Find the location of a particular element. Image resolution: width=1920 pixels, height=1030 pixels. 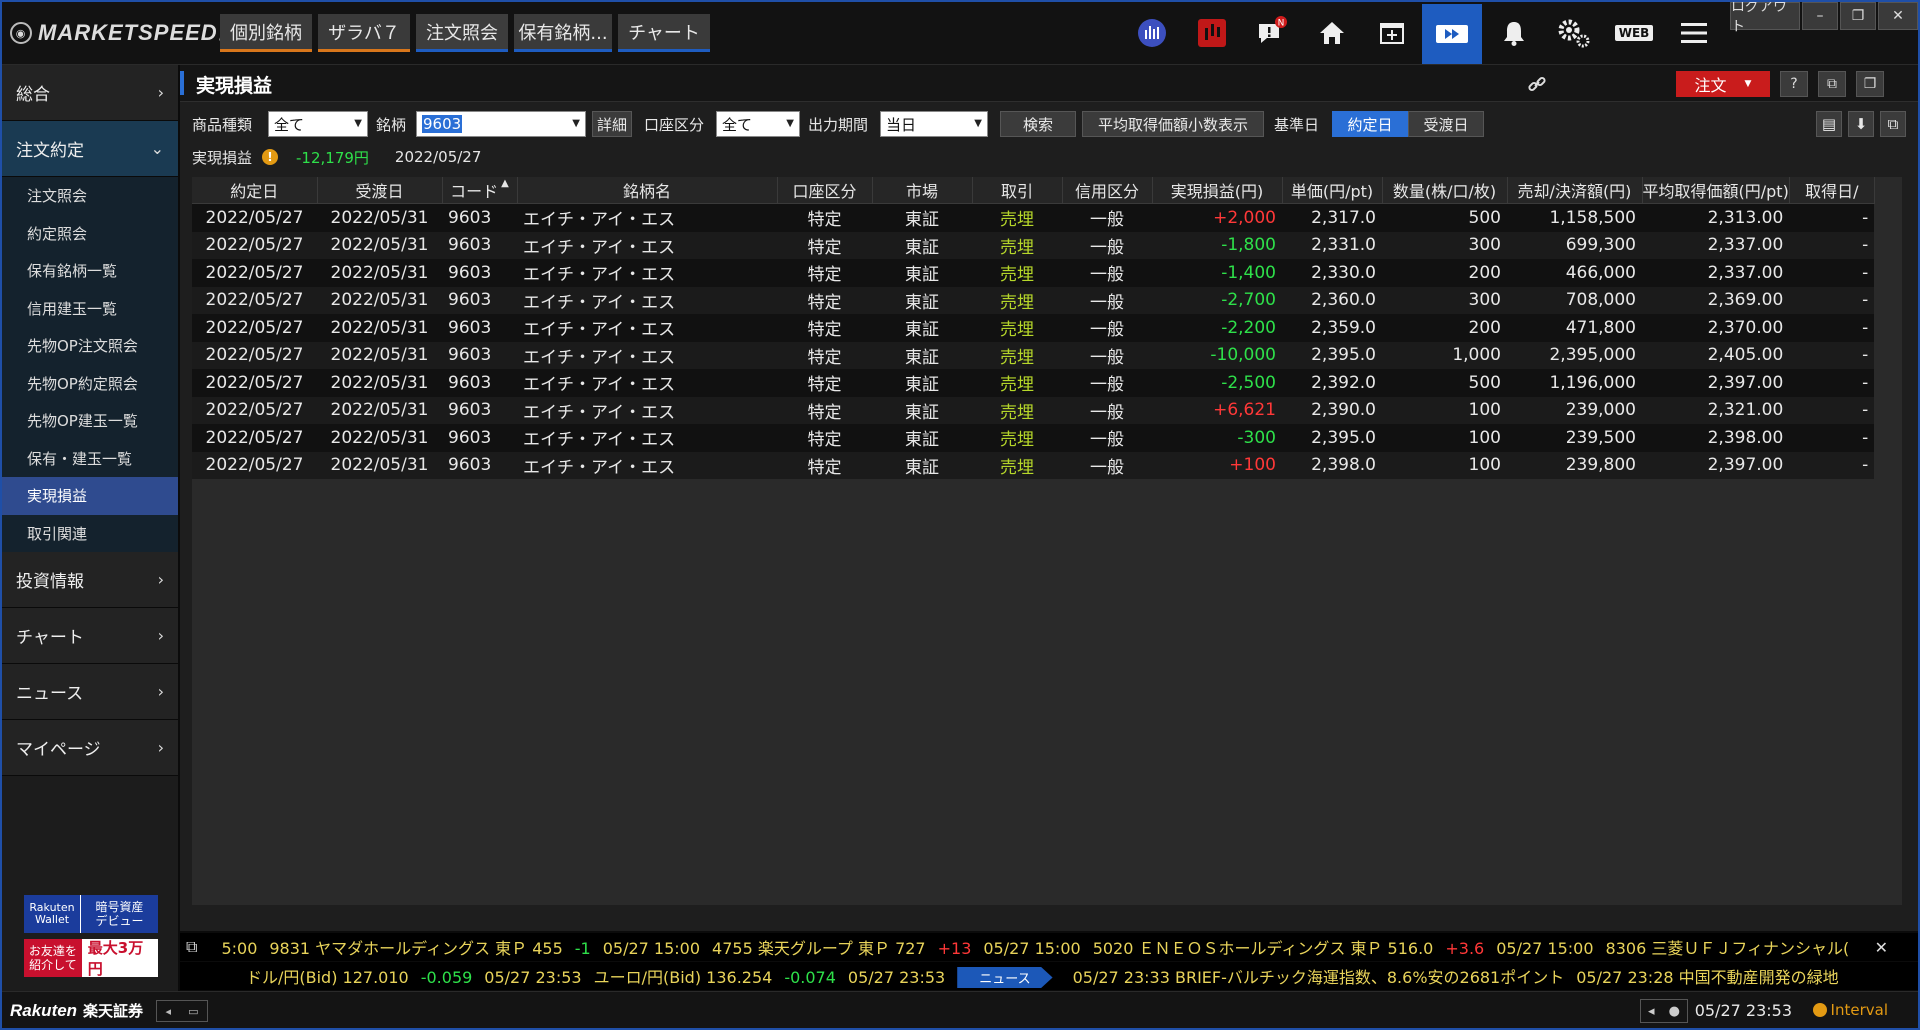

new-window-icon: ⧉ is located at coordinates (1832, 84).